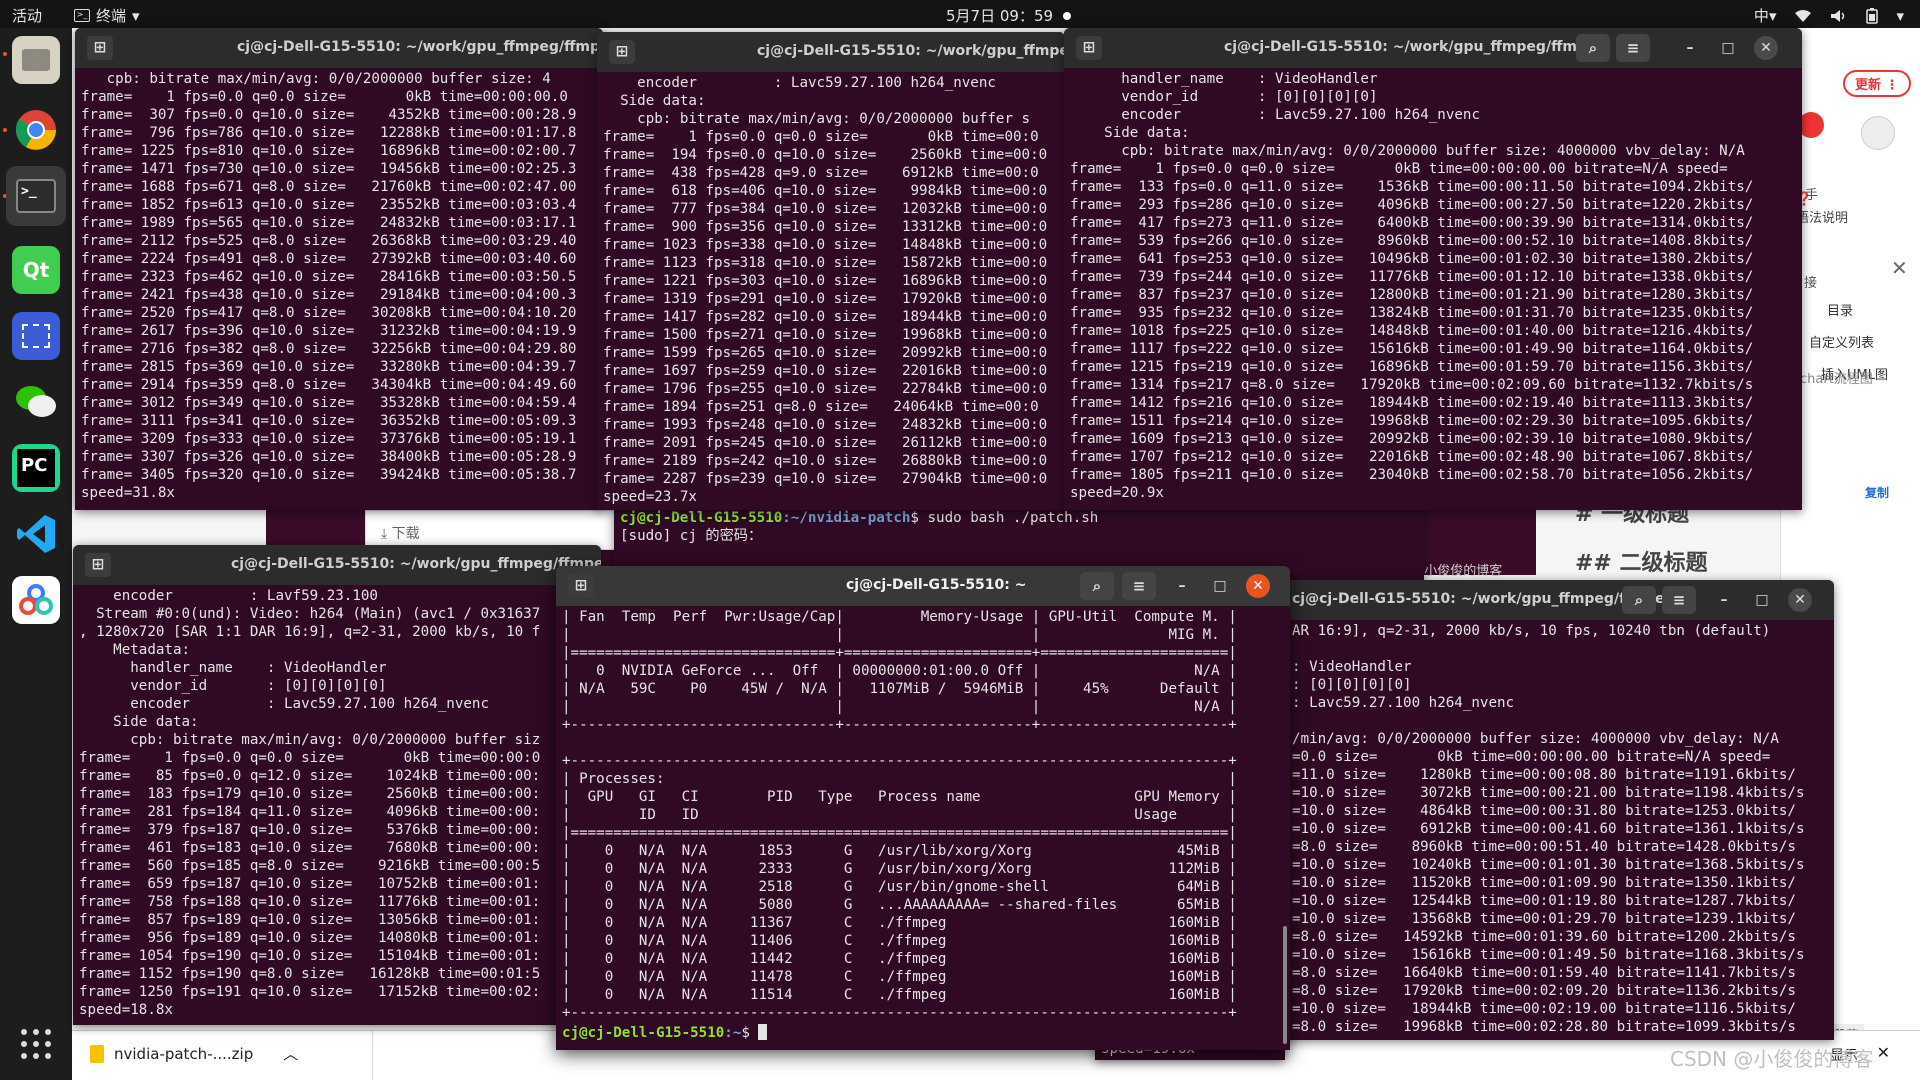 This screenshot has width=1920, height=1080. What do you see at coordinates (1811, 193) in the screenshot?
I see `toolbar-hand: 手` at bounding box center [1811, 193].